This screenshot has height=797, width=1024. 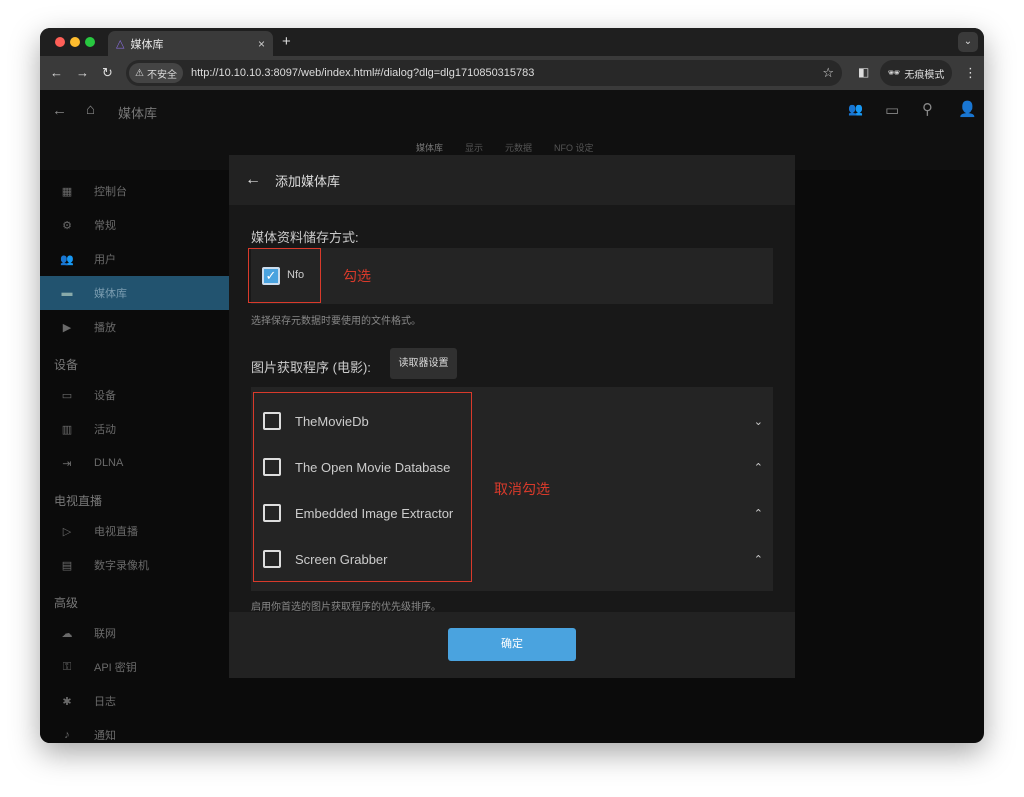 I want to click on maximize-window-button, so click(x=90, y=42).